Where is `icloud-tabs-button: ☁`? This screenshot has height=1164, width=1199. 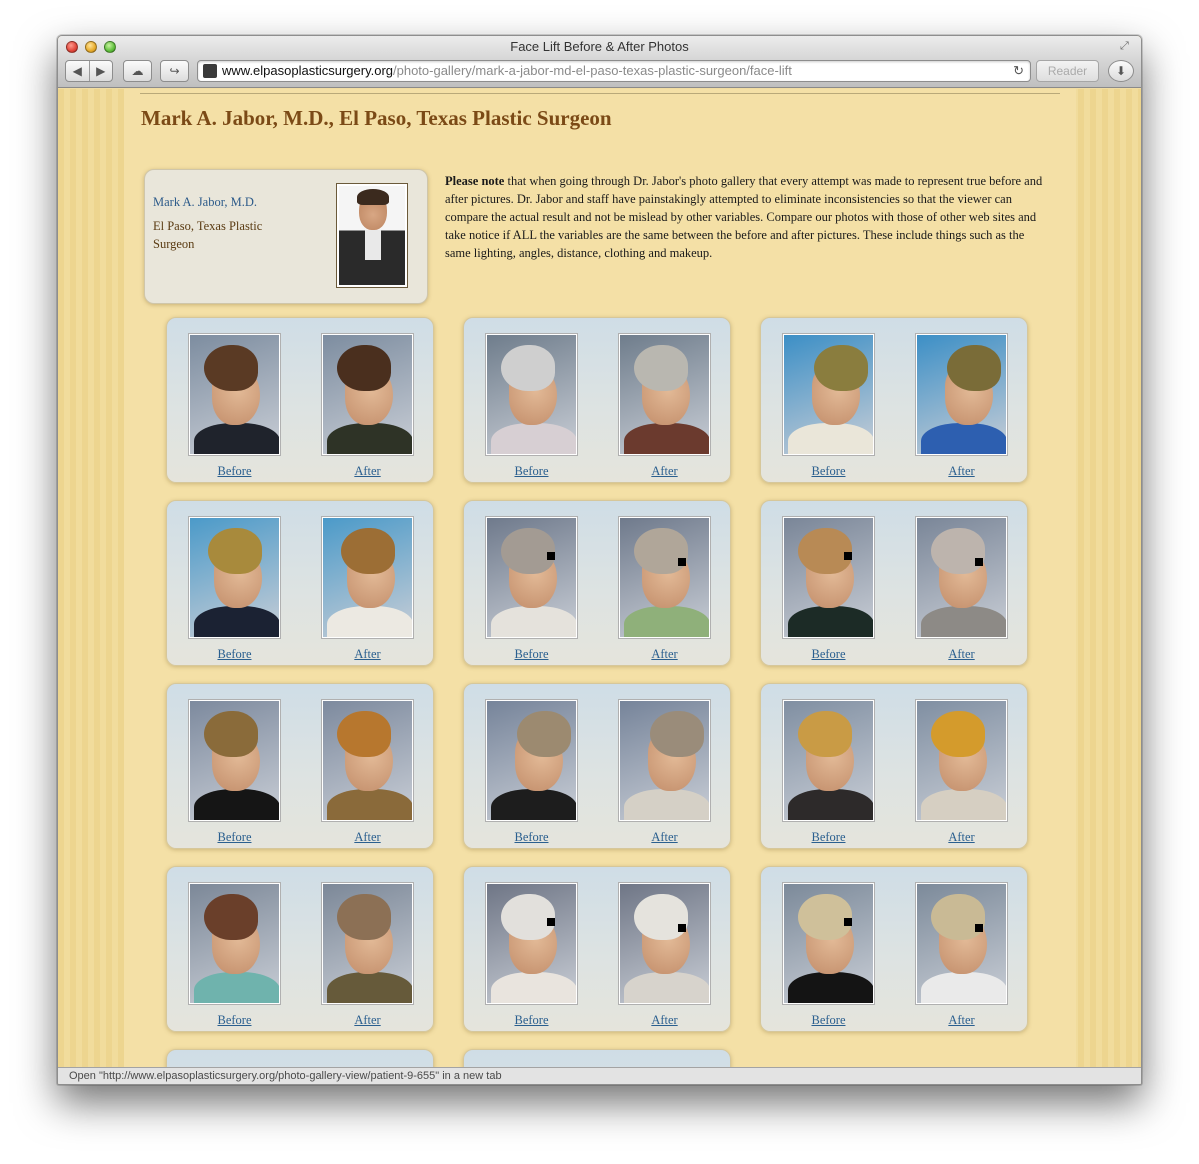 icloud-tabs-button: ☁ is located at coordinates (137, 71).